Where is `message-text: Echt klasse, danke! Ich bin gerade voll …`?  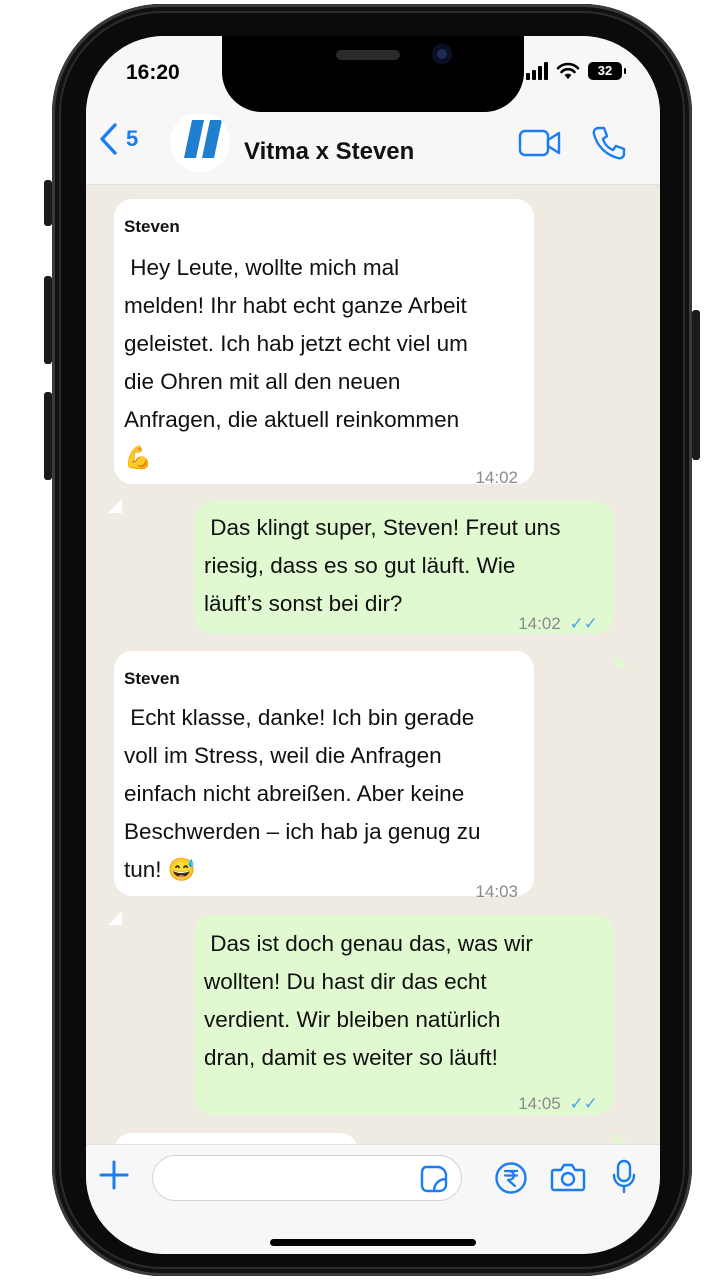 message-text: Echt klasse, danke! Ich bin gerade voll … is located at coordinates (302, 793).